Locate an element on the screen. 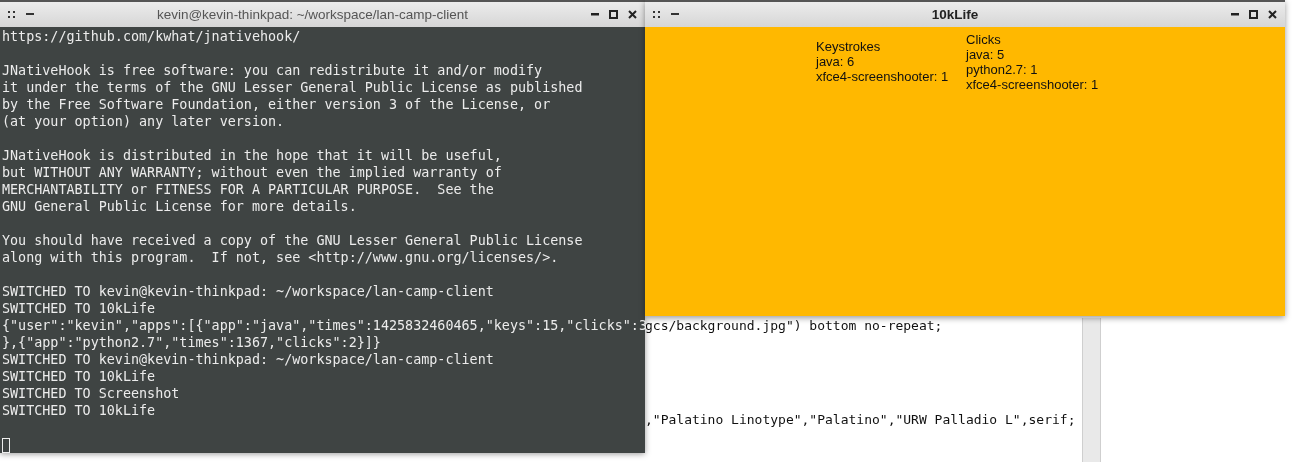 This screenshot has height=462, width=1292. count-entry: python2.7: 1 is located at coordinates (1002, 69).